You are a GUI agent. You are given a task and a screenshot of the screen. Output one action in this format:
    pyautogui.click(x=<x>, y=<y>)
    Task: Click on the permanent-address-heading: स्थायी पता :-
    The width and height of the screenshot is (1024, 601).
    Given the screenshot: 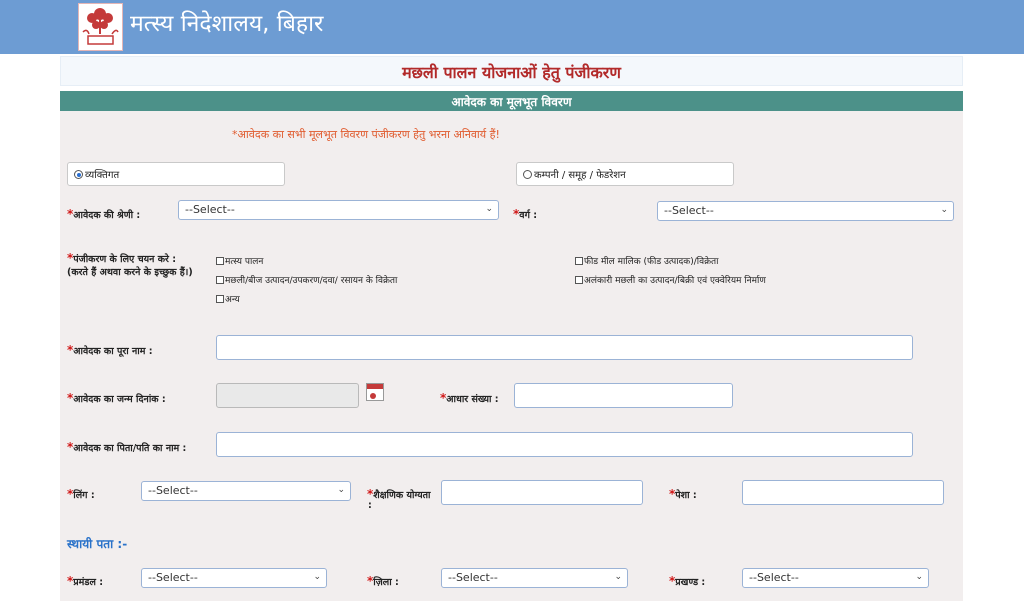 What is the action you would take?
    pyautogui.click(x=97, y=544)
    